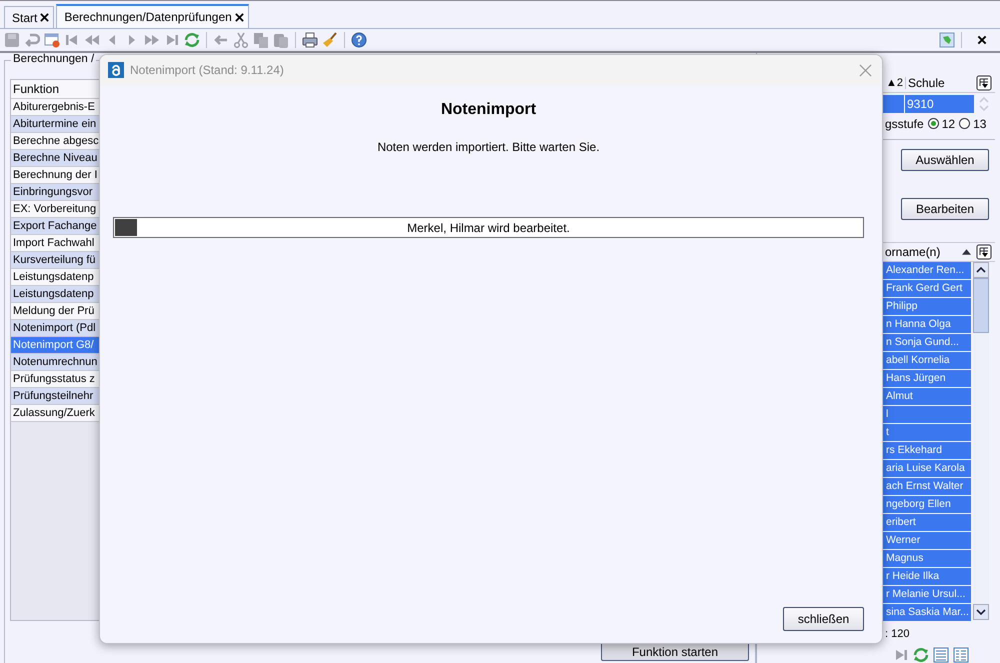 Image resolution: width=1000 pixels, height=663 pixels. I want to click on field-label: gsstufe, so click(904, 123).